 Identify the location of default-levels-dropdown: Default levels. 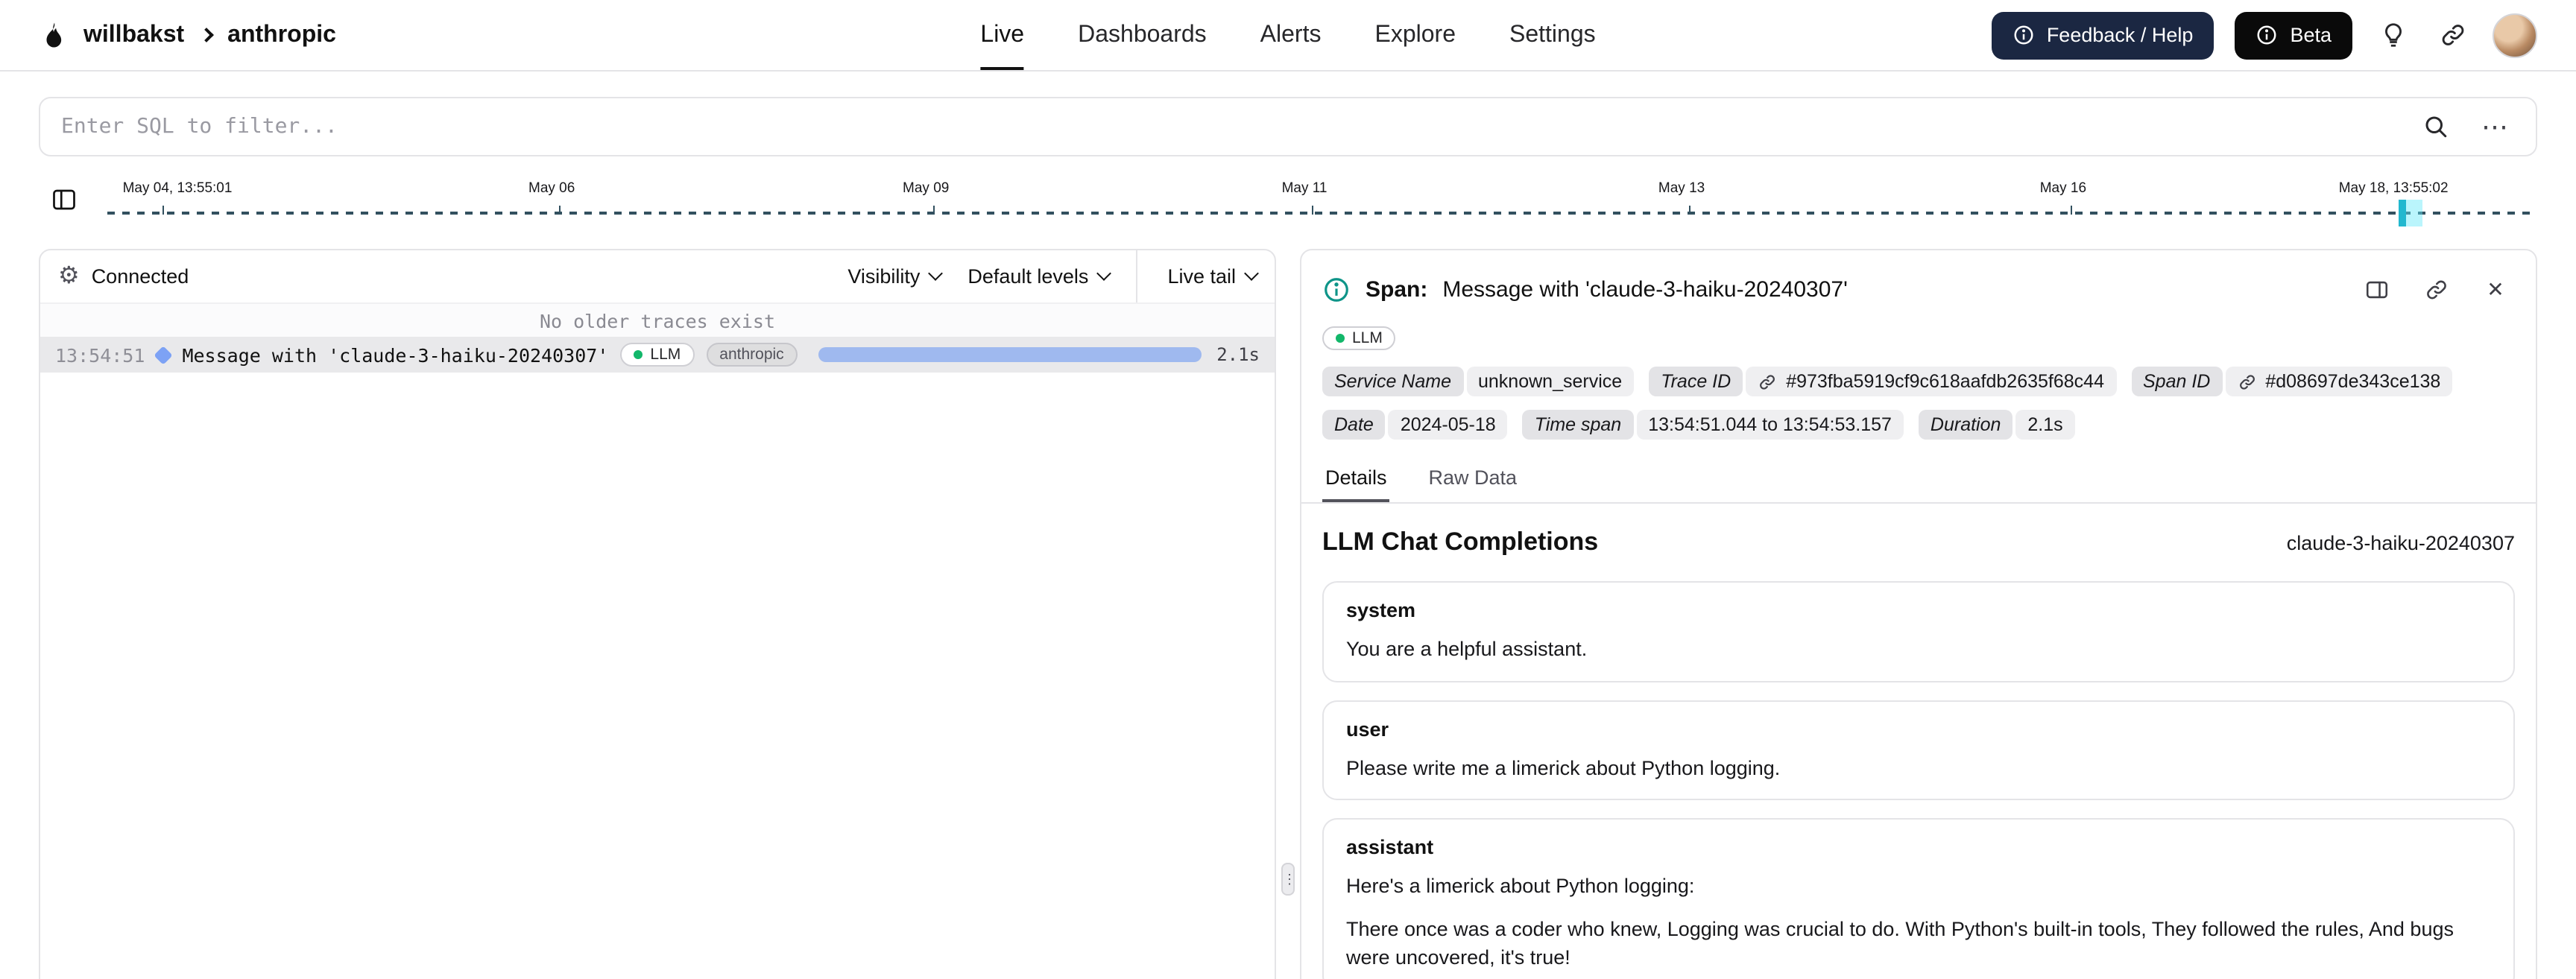
(1039, 276).